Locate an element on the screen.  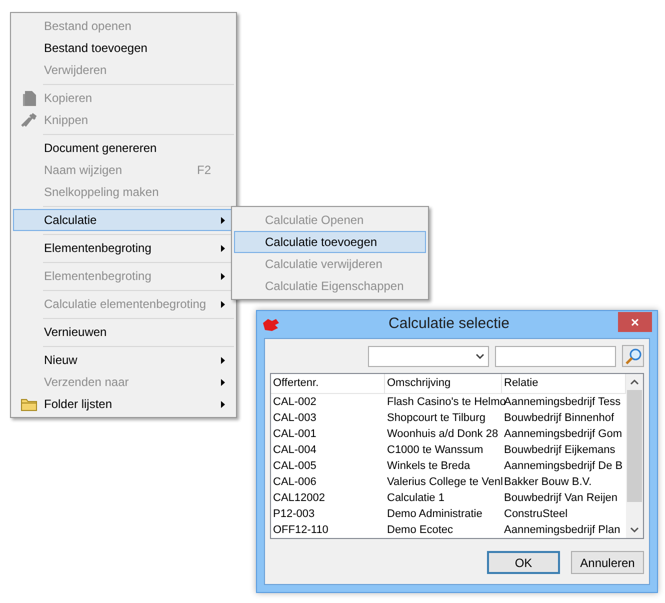
menu-item: Calculatie toevoegen is located at coordinates (330, 242).